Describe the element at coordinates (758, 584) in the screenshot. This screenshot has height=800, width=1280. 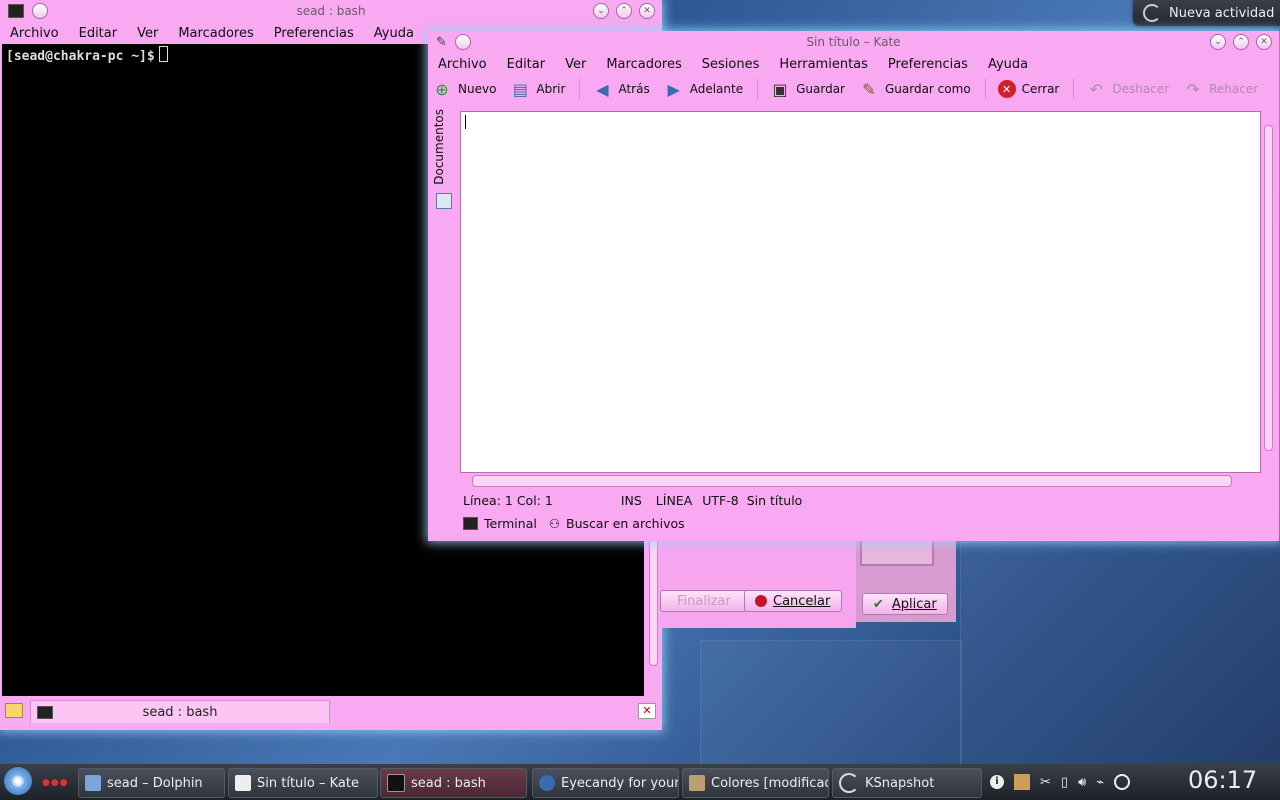
I see `background-dialog: Finalizar Cancelar` at that location.